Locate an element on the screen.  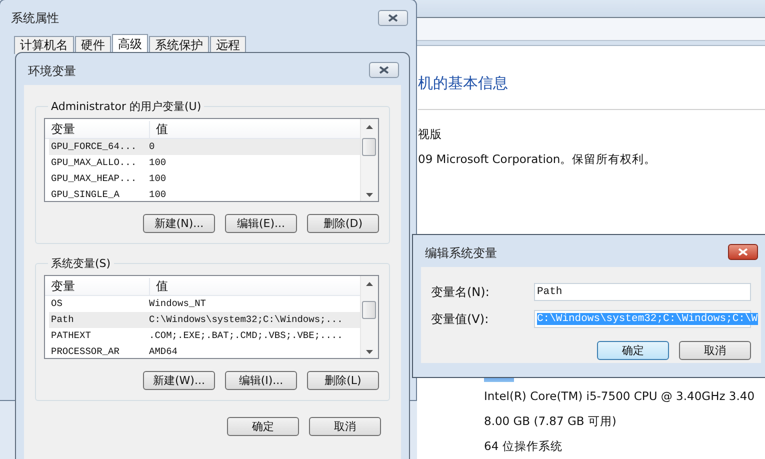
window-title: 系统属性 is located at coordinates (35, 18).